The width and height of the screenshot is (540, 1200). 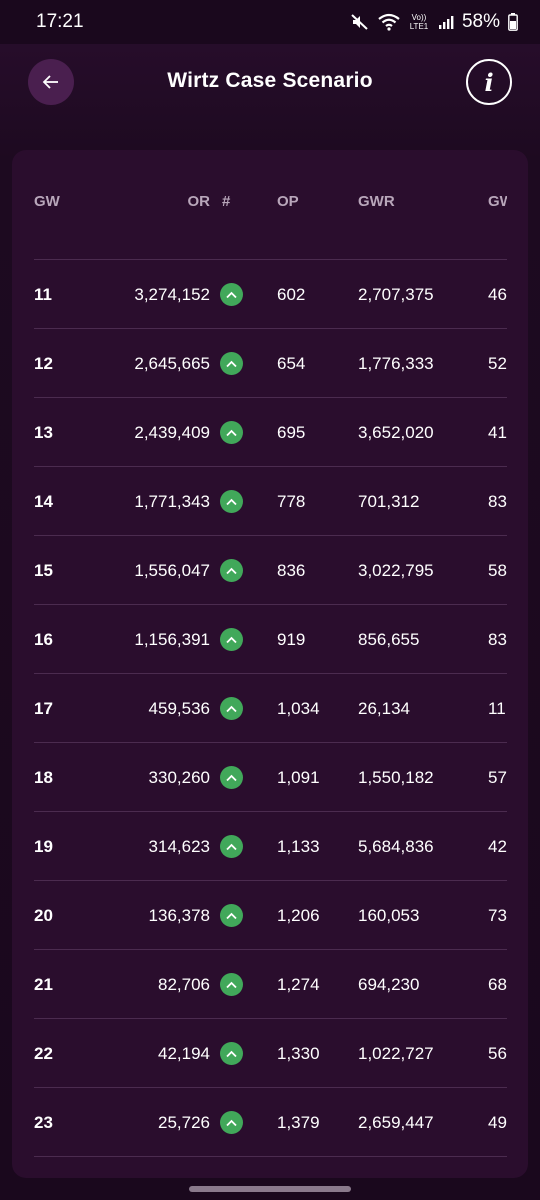 I want to click on gw-points-cell: 41, so click(x=497, y=432).